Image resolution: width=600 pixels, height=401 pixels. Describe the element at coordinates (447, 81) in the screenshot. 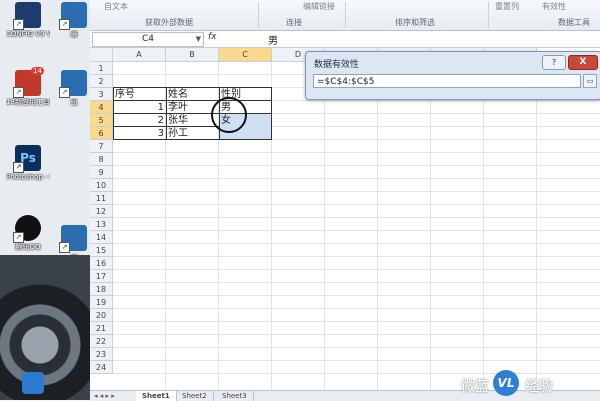

I see `range-input: =$C$4:$C$5` at that location.